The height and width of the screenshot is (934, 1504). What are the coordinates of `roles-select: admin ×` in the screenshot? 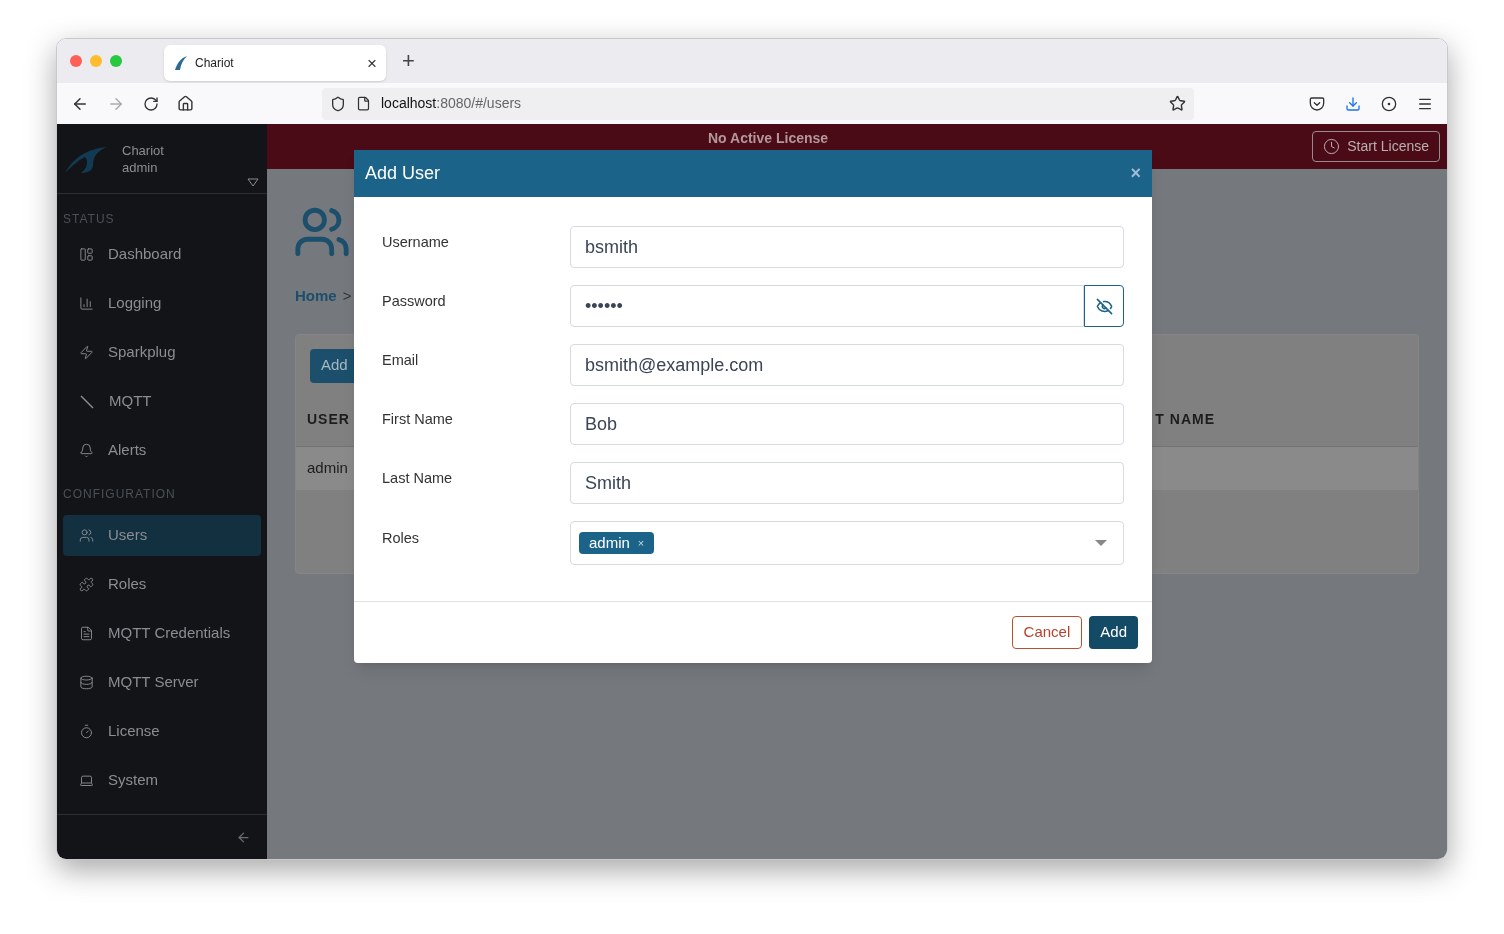 It's located at (847, 543).